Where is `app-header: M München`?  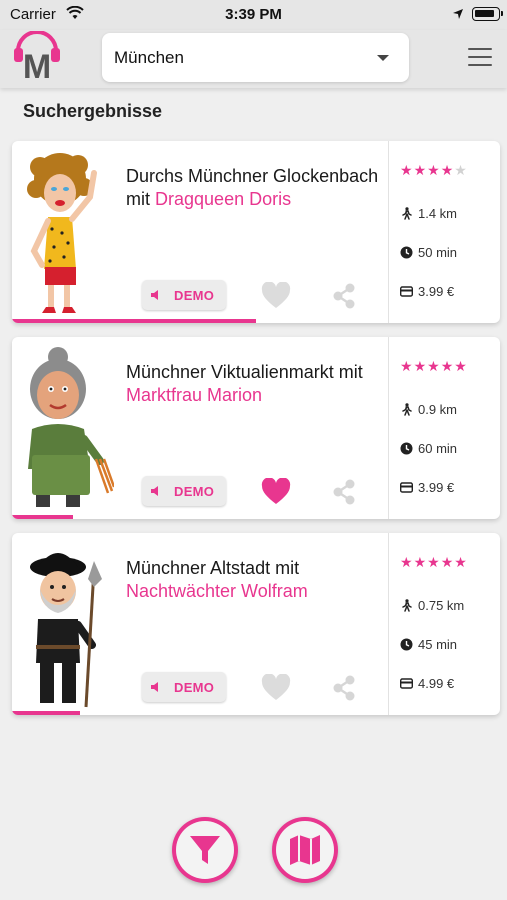 app-header: M München is located at coordinates (253, 59).